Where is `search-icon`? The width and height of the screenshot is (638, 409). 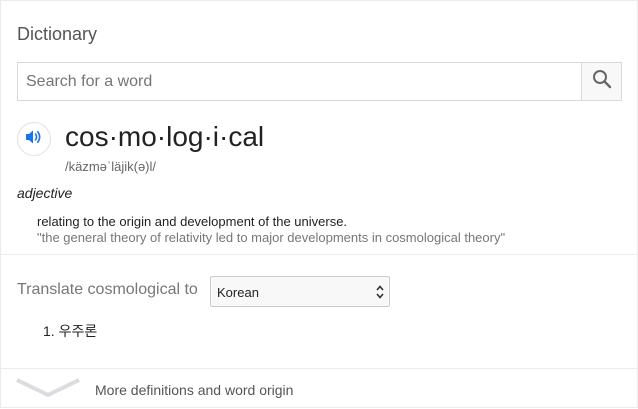 search-icon is located at coordinates (602, 81).